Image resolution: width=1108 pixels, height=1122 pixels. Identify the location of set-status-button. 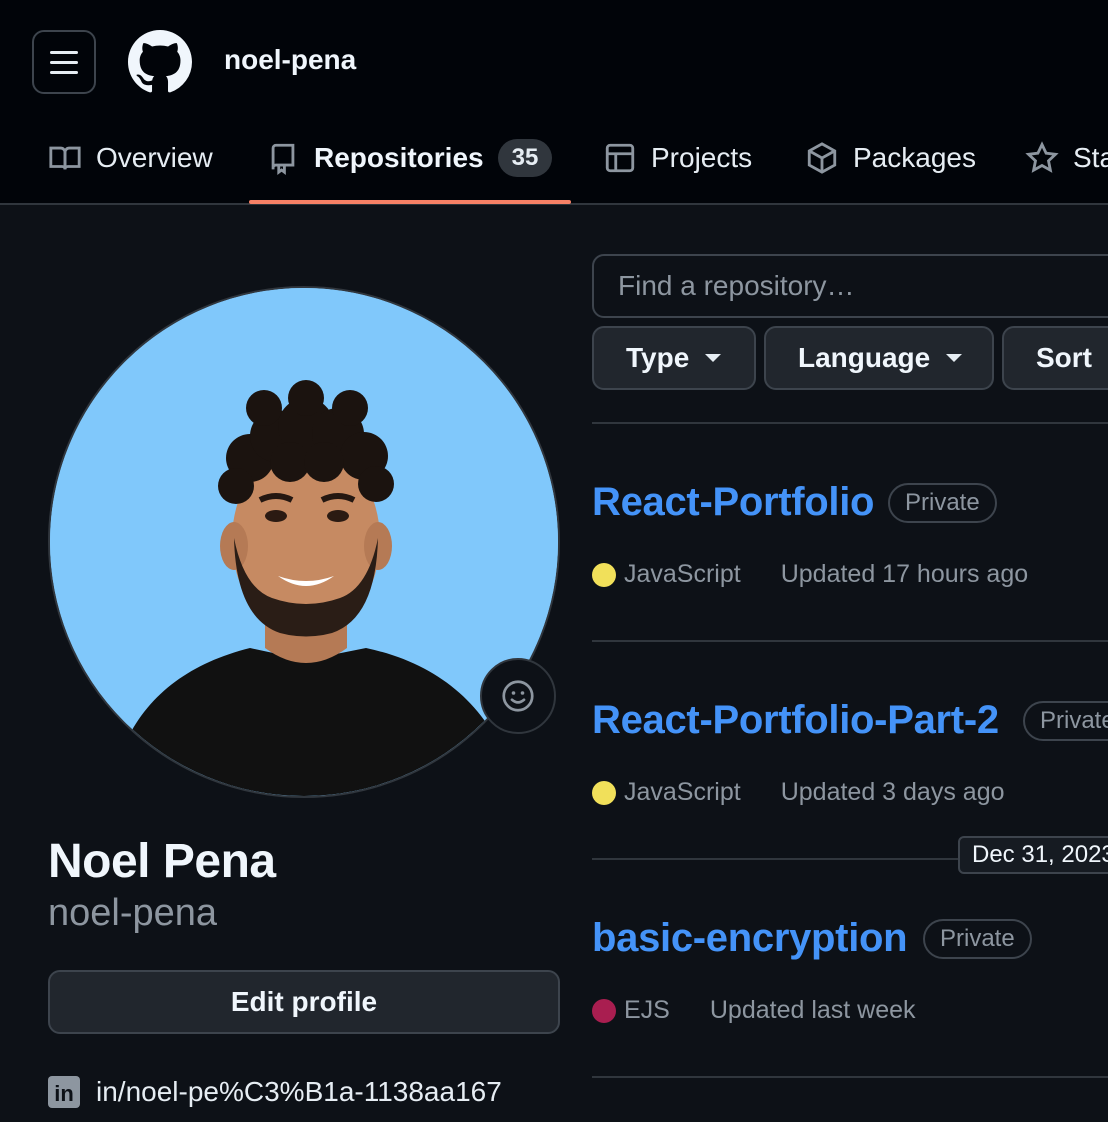
(518, 696).